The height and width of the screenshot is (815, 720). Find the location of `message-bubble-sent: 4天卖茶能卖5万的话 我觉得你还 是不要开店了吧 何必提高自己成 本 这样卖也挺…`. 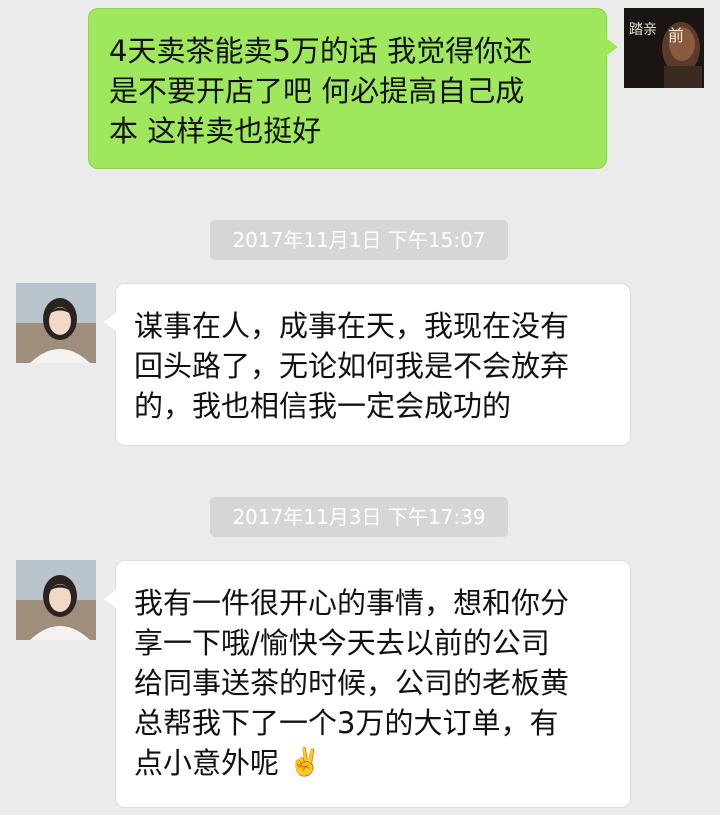

message-bubble-sent: 4天卖茶能卖5万的话 我觉得你还 是不要开店了吧 何必提高自己成 本 这样卖也挺… is located at coordinates (347, 88).